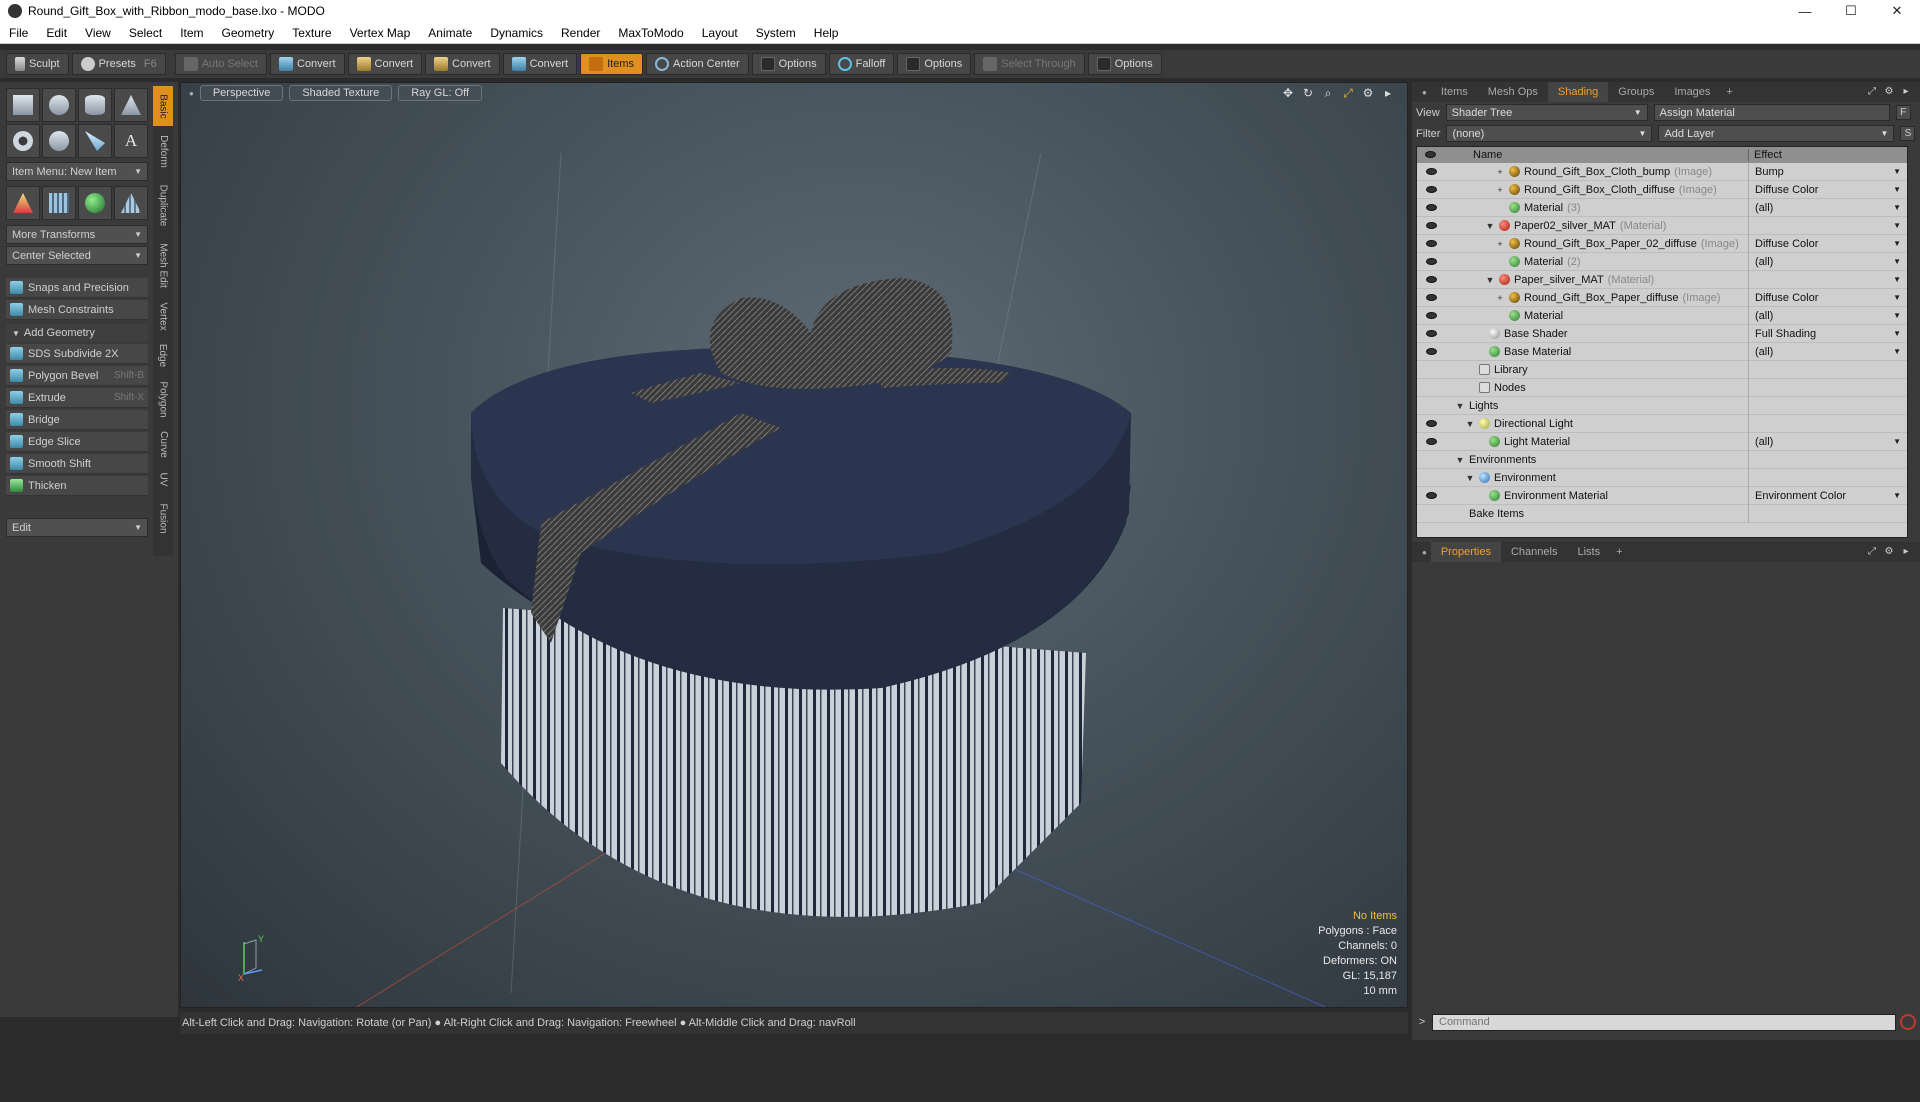 This screenshot has height=1102, width=1920. What do you see at coordinates (462, 64) in the screenshot?
I see `convert-polygons-button: Convert` at bounding box center [462, 64].